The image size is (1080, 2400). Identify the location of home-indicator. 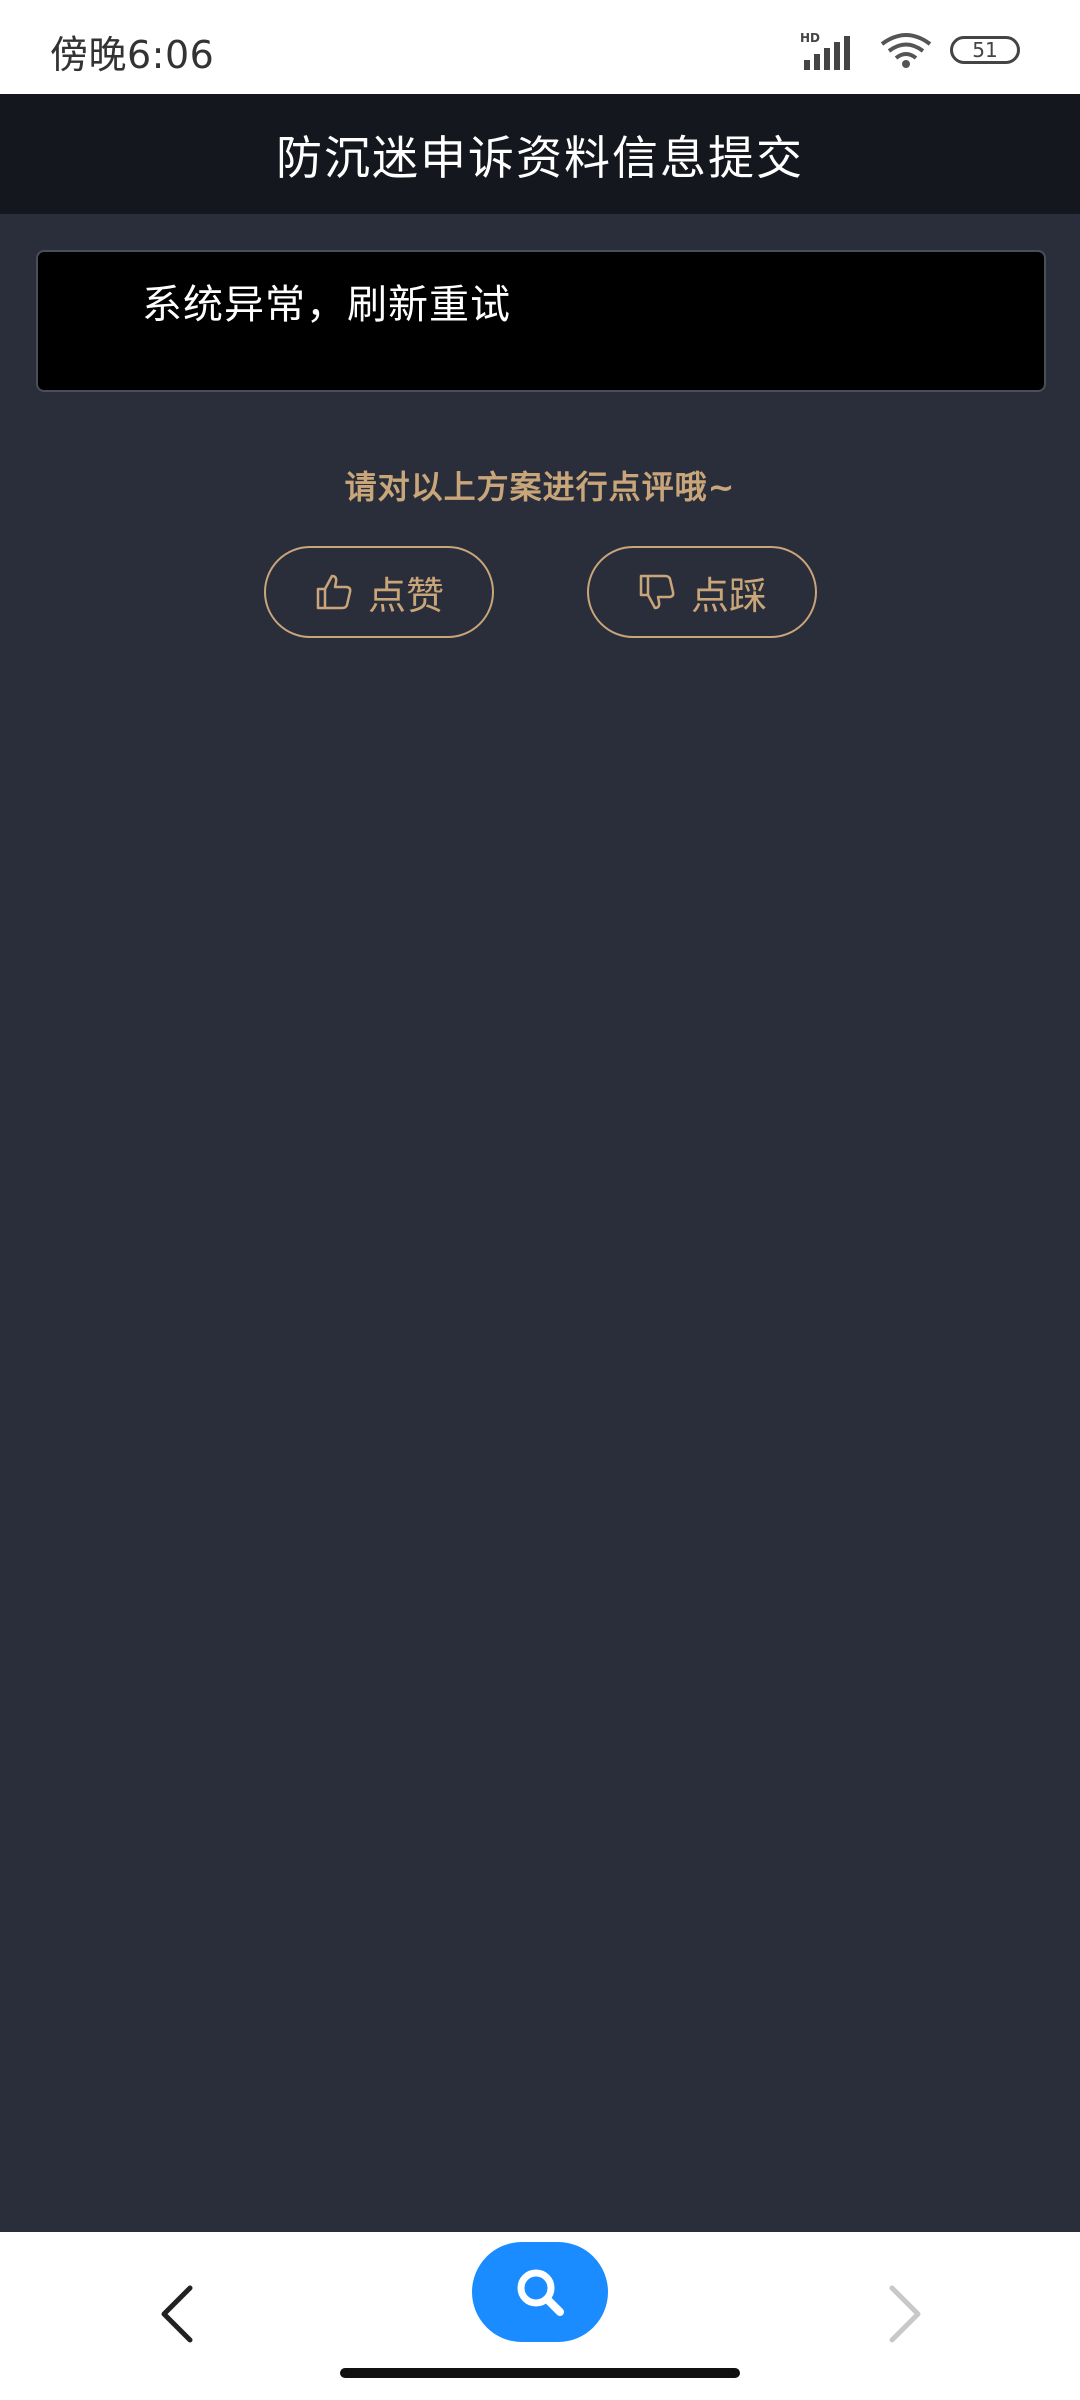
(540, 2373).